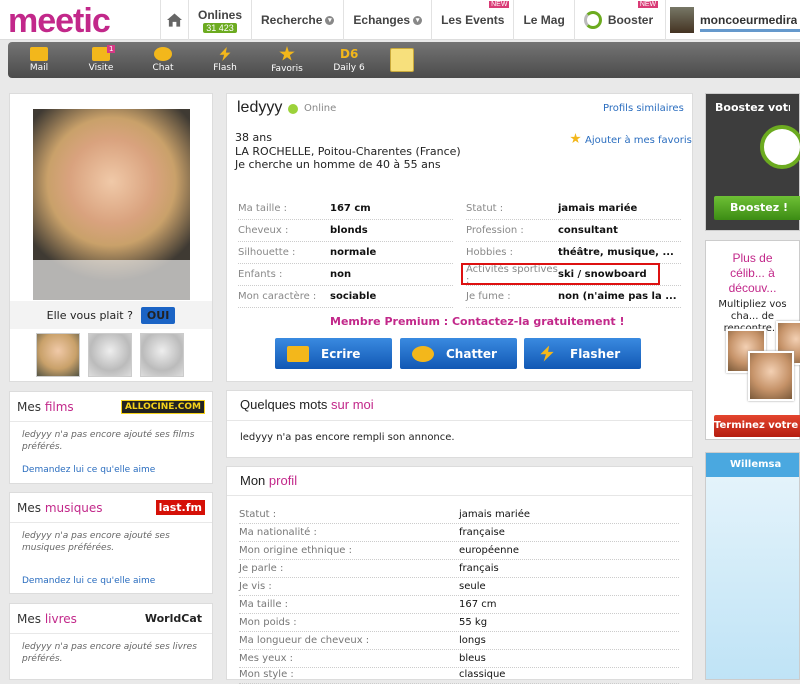  Describe the element at coordinates (349, 60) in the screenshot. I see `toolbar-daily6: D6 Daily 6` at that location.